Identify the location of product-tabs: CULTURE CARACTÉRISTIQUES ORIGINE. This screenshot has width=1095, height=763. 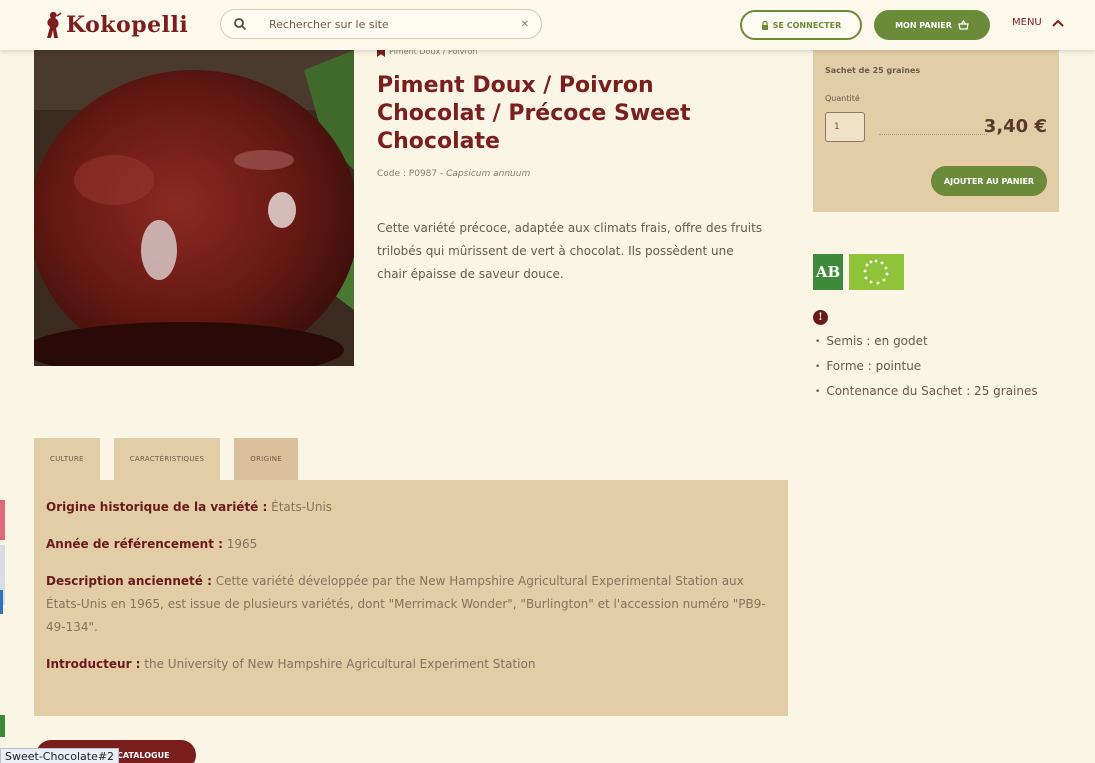
(166, 459).